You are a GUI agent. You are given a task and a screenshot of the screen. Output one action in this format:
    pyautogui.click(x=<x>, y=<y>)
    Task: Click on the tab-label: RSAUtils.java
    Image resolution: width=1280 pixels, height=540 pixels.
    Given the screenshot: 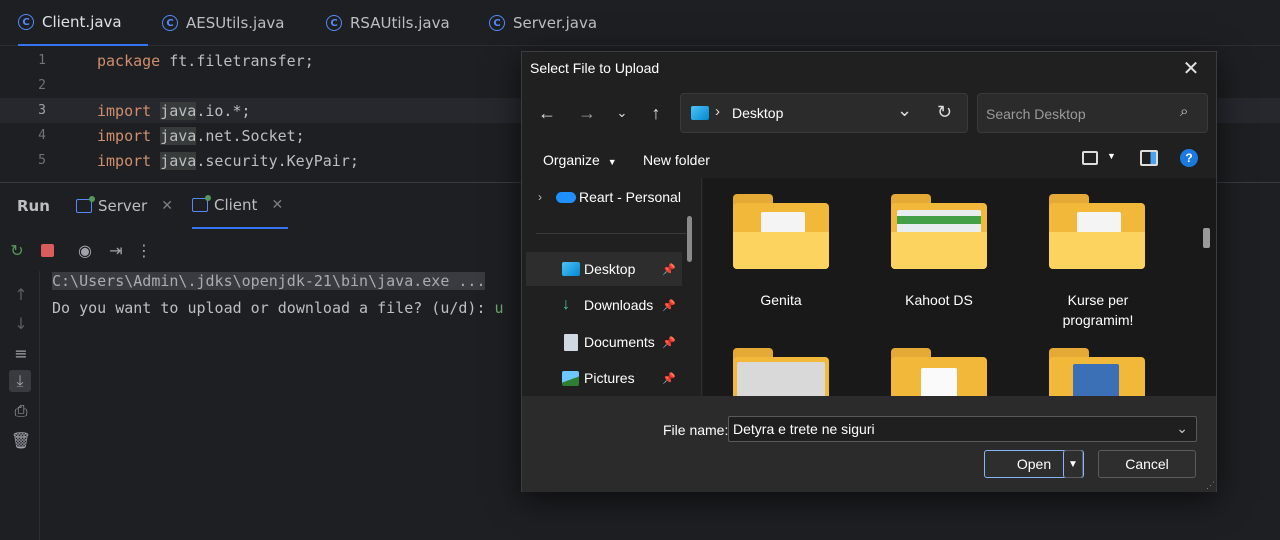 What is the action you would take?
    pyautogui.click(x=400, y=23)
    